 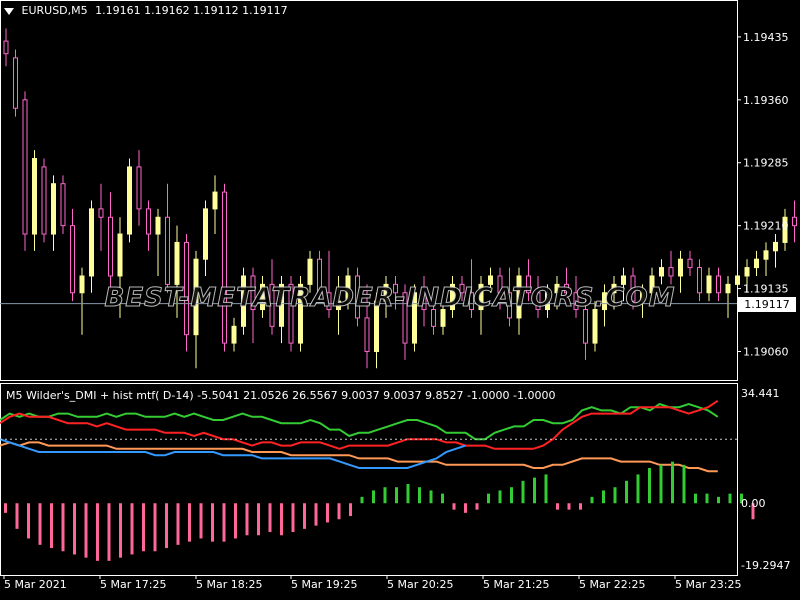 I want to click on collapse-triangle-icon, so click(x=9, y=11).